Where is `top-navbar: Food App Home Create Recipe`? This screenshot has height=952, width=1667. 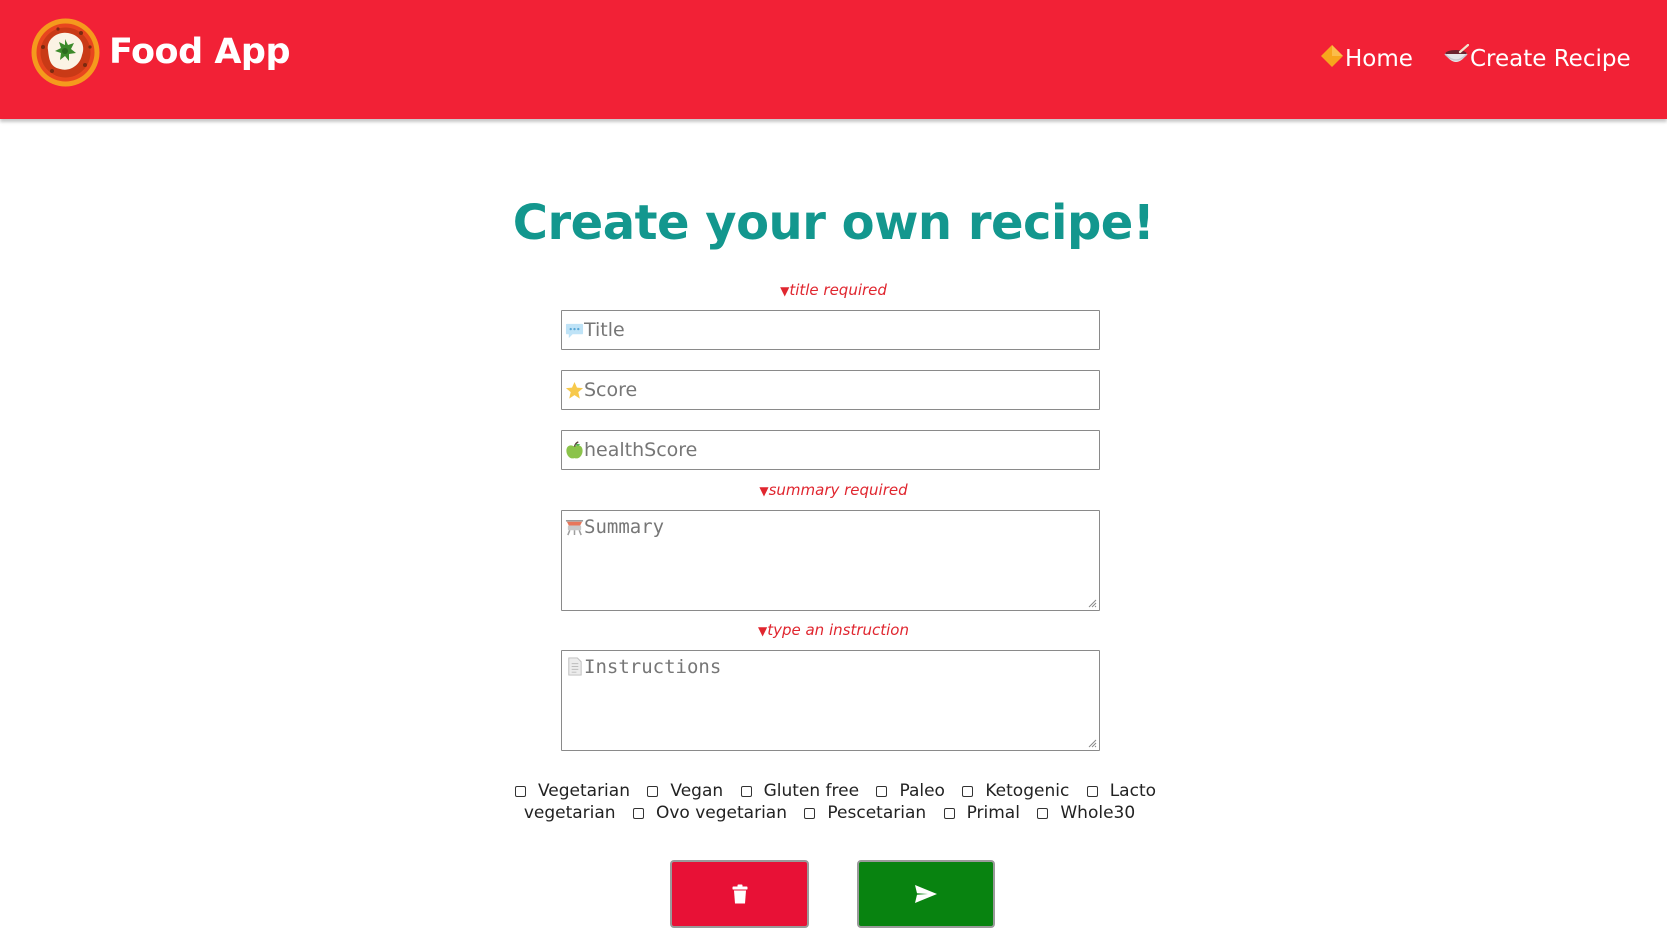 top-navbar: Food App Home Create Recipe is located at coordinates (833, 59).